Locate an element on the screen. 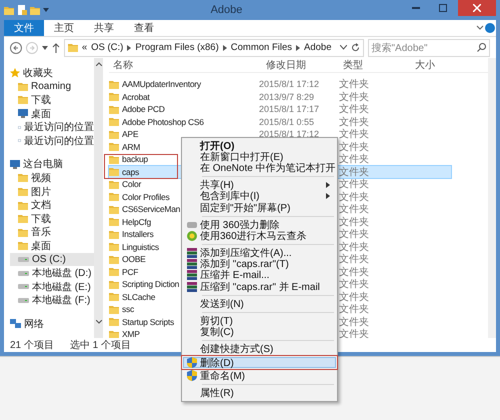  file-name: backup is located at coordinates (135, 159).